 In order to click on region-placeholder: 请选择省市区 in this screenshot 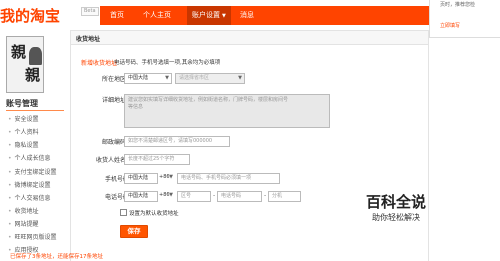, I will do `click(194, 78)`.